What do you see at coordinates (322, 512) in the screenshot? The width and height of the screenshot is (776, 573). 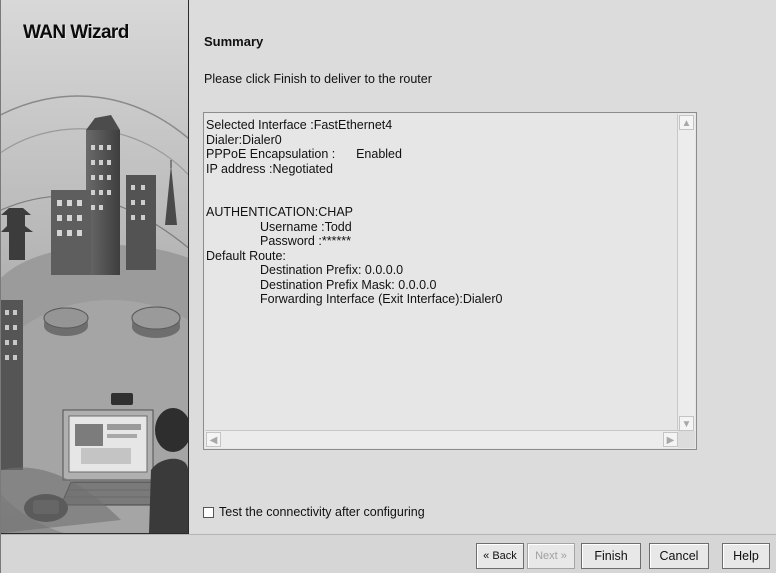 I see `test-connectivity-label: Test the connectivity after configuring` at bounding box center [322, 512].